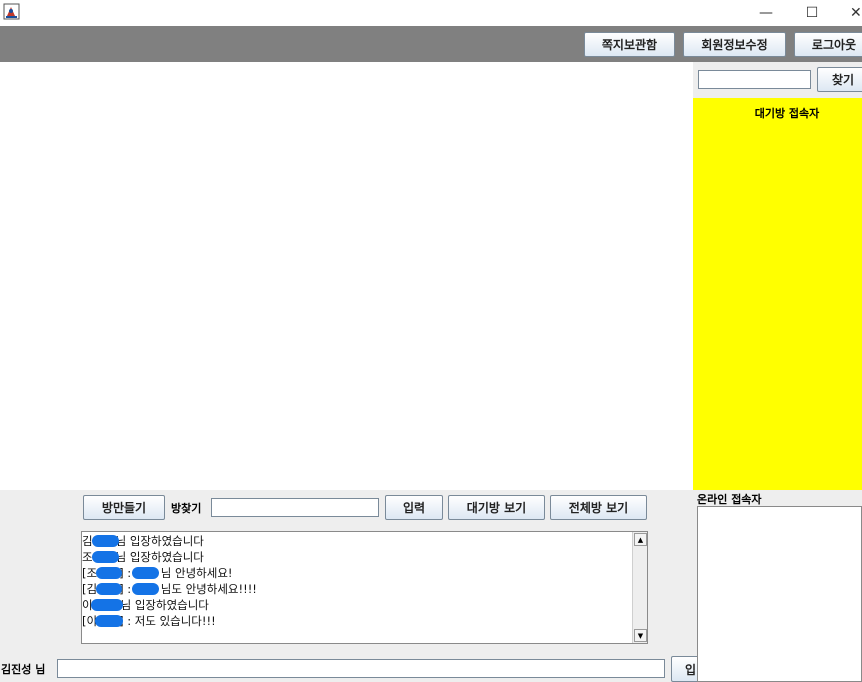  I want to click on title-bar: — ☐ ✕, so click(431, 13).